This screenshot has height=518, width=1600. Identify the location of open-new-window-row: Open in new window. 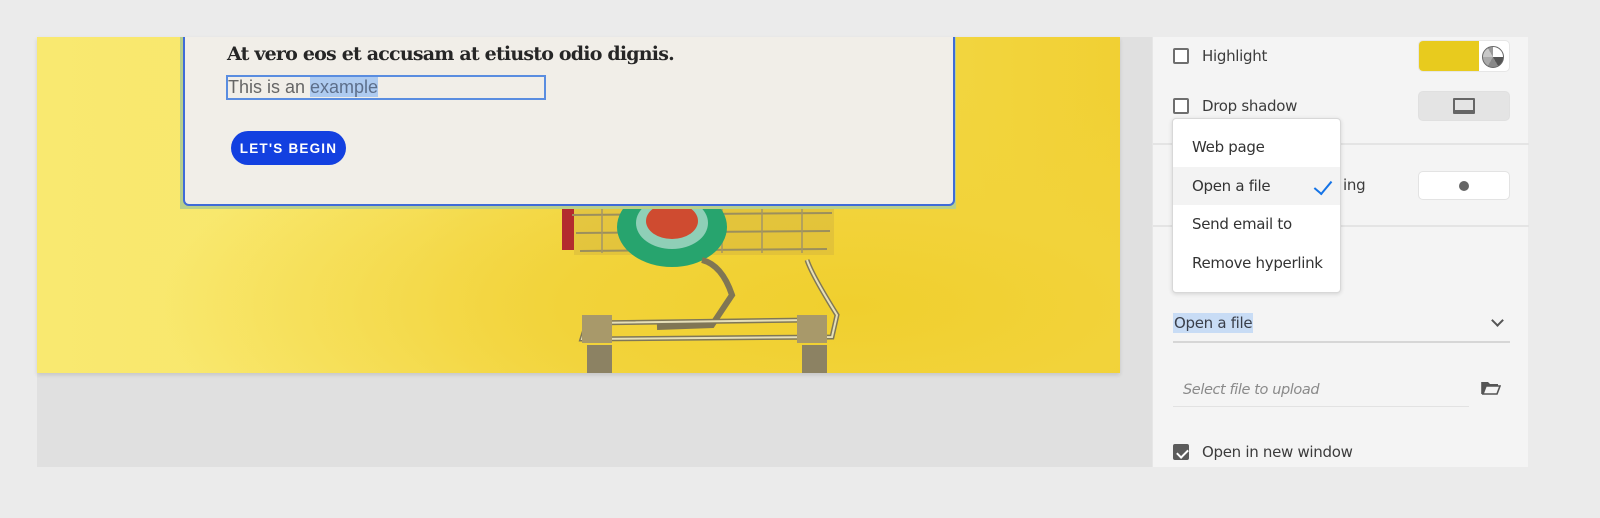
(1263, 452).